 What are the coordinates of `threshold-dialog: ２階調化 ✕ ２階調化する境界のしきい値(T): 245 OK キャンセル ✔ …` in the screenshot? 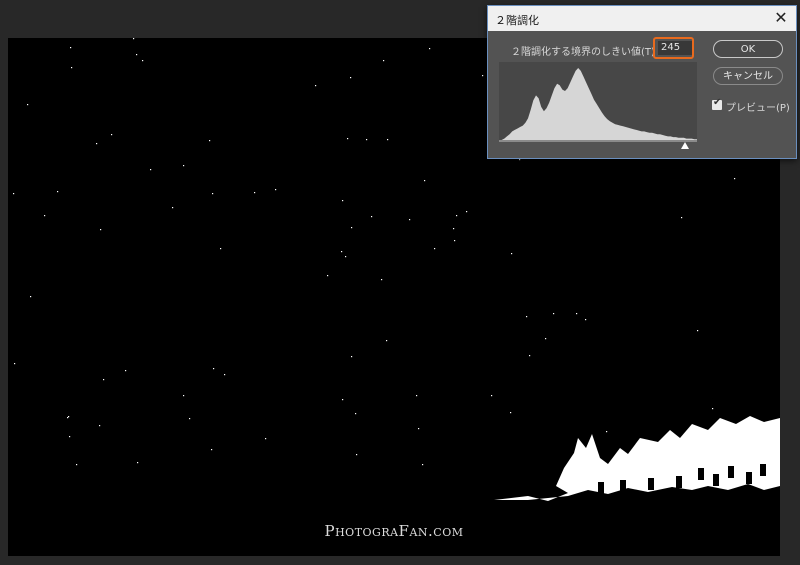 It's located at (642, 82).